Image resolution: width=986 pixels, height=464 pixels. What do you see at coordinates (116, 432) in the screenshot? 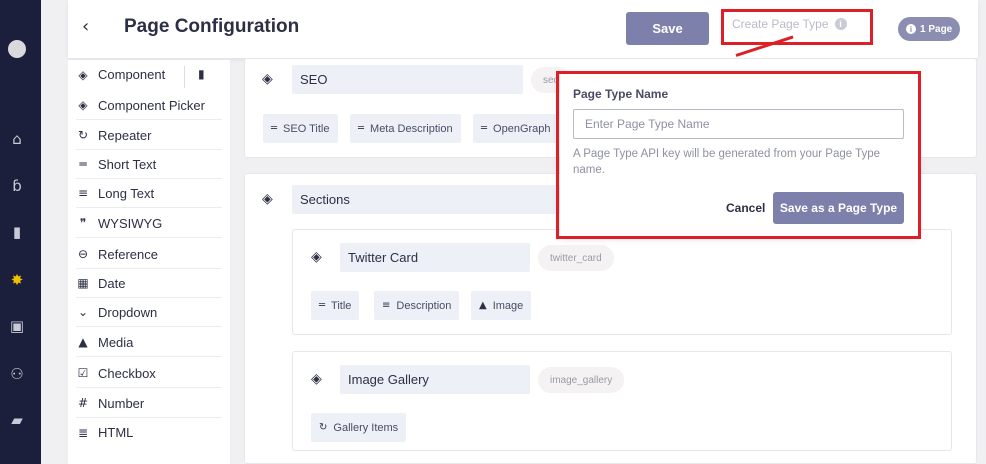
I see `component-label: HTML` at bounding box center [116, 432].